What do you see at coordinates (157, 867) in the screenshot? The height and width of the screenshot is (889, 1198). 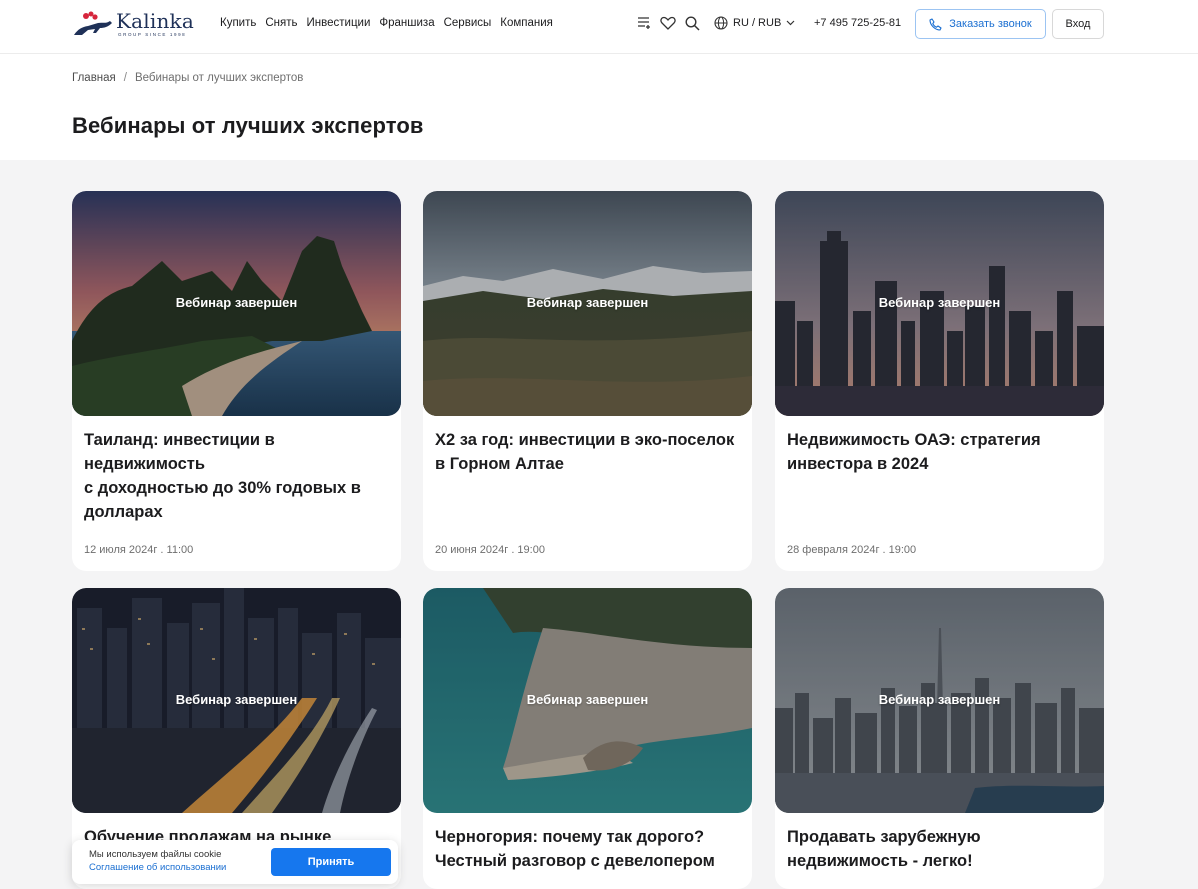 I see `cookie-agreement-link: Соглашение об использовании` at bounding box center [157, 867].